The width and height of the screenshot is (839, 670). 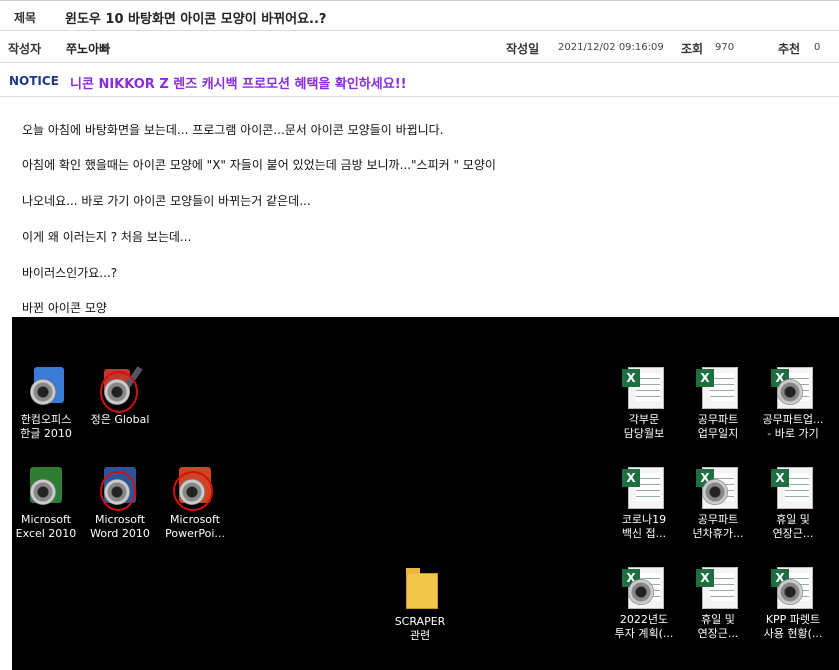 What do you see at coordinates (25, 49) in the screenshot?
I see `author-label: 작성자` at bounding box center [25, 49].